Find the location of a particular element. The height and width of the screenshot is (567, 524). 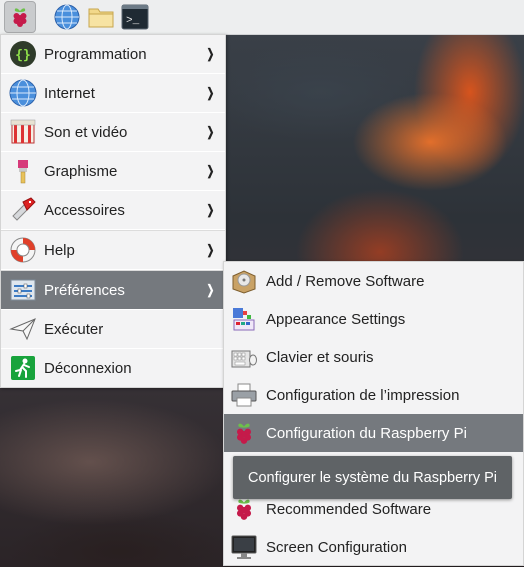

menu-item-graphisme: Graphisme ❯ is located at coordinates (113, 171).